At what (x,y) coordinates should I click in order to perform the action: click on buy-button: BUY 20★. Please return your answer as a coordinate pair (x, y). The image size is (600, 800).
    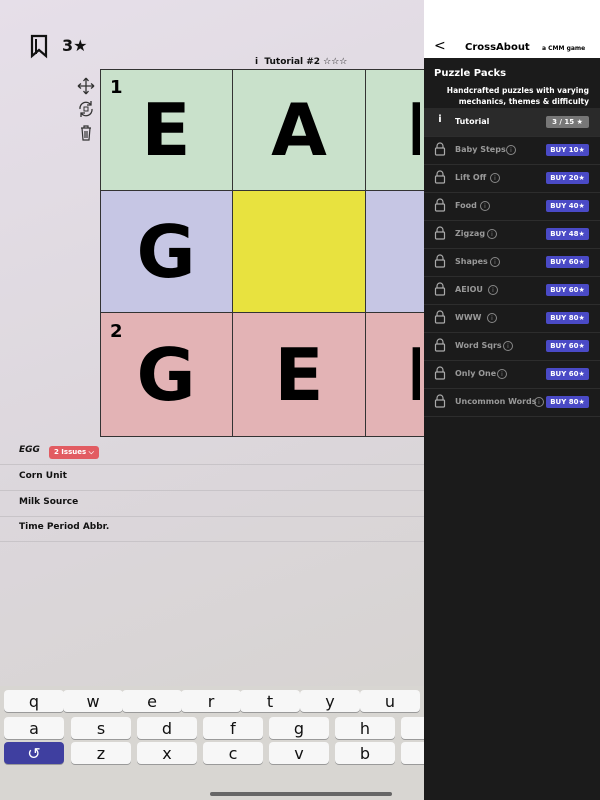
    Looking at the image, I should click on (567, 178).